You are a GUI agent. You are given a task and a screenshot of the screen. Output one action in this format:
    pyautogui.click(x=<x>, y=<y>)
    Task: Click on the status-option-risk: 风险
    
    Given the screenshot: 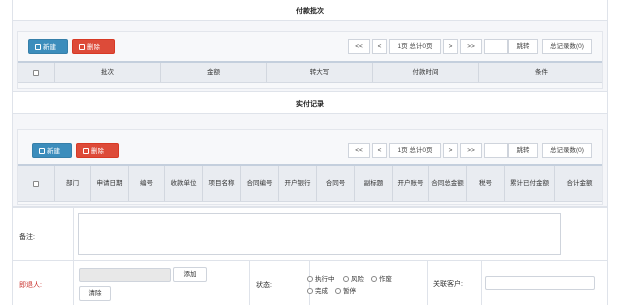 What is the action you would take?
    pyautogui.click(x=353, y=278)
    